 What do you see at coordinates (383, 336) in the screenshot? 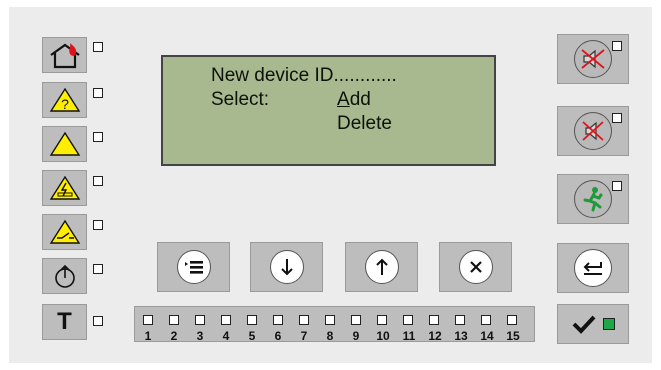
I see `zone-number-10: 10` at bounding box center [383, 336].